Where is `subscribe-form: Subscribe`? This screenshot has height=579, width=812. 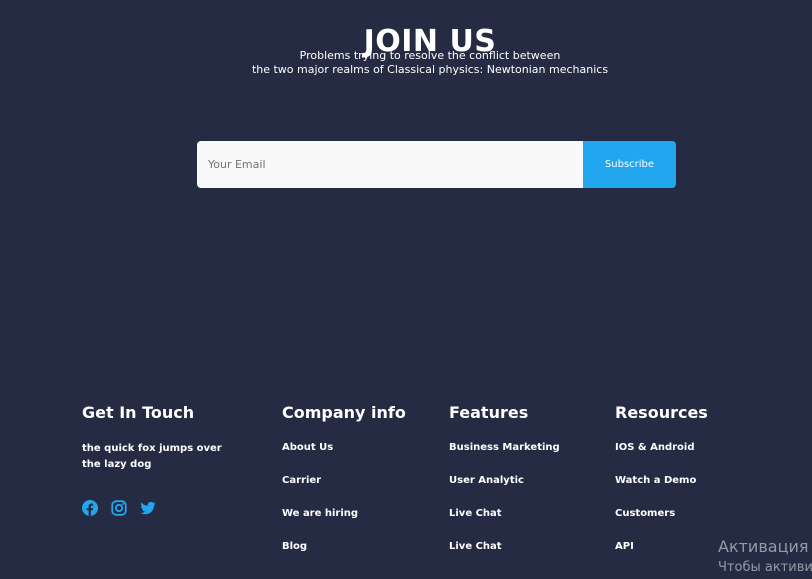 subscribe-form: Subscribe is located at coordinates (436, 164).